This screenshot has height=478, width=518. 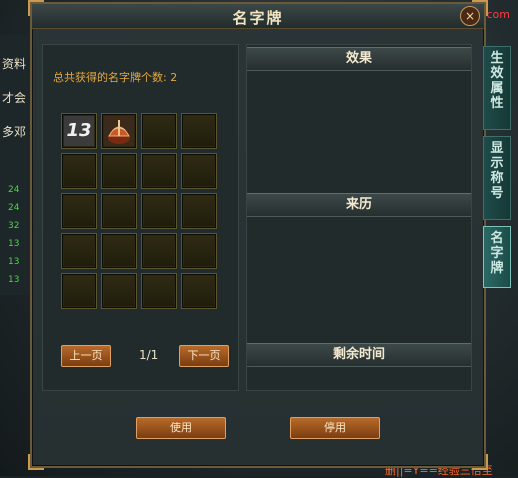 I want to click on remaining-time-section-header: 剩余时间, so click(x=359, y=355).